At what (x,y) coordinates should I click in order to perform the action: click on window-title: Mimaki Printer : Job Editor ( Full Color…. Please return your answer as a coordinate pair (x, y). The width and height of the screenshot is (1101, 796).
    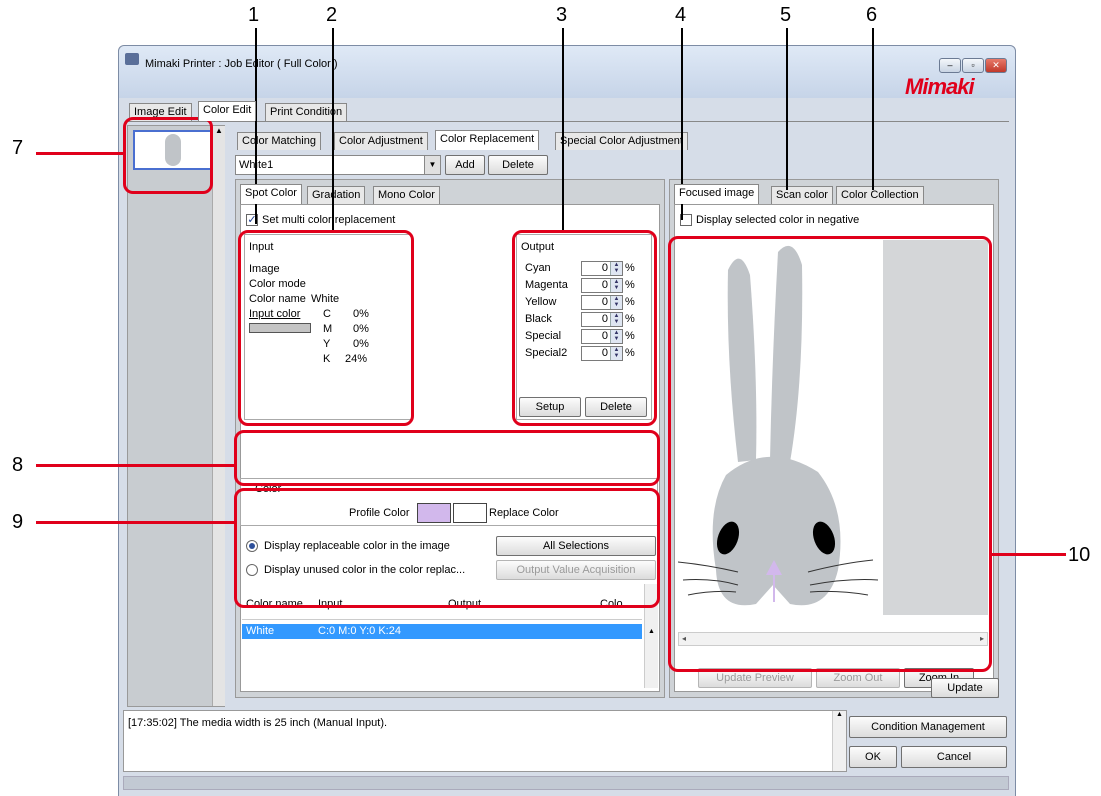
    Looking at the image, I should click on (241, 64).